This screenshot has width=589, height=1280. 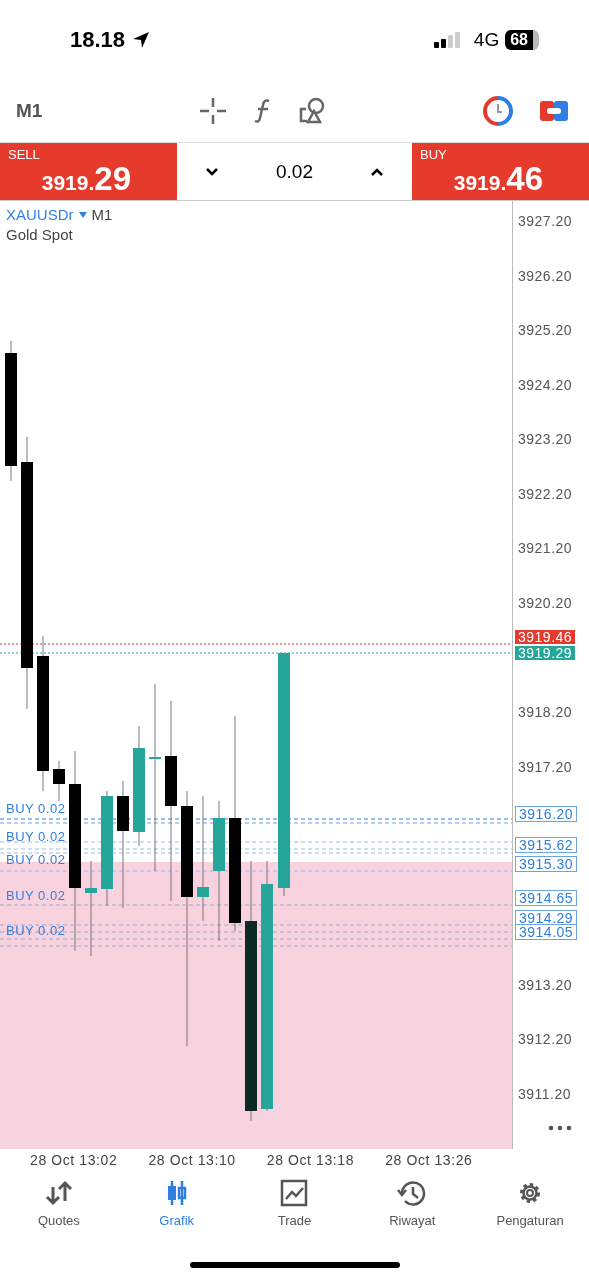 I want to click on price-label: 3927.20, so click(x=545, y=221).